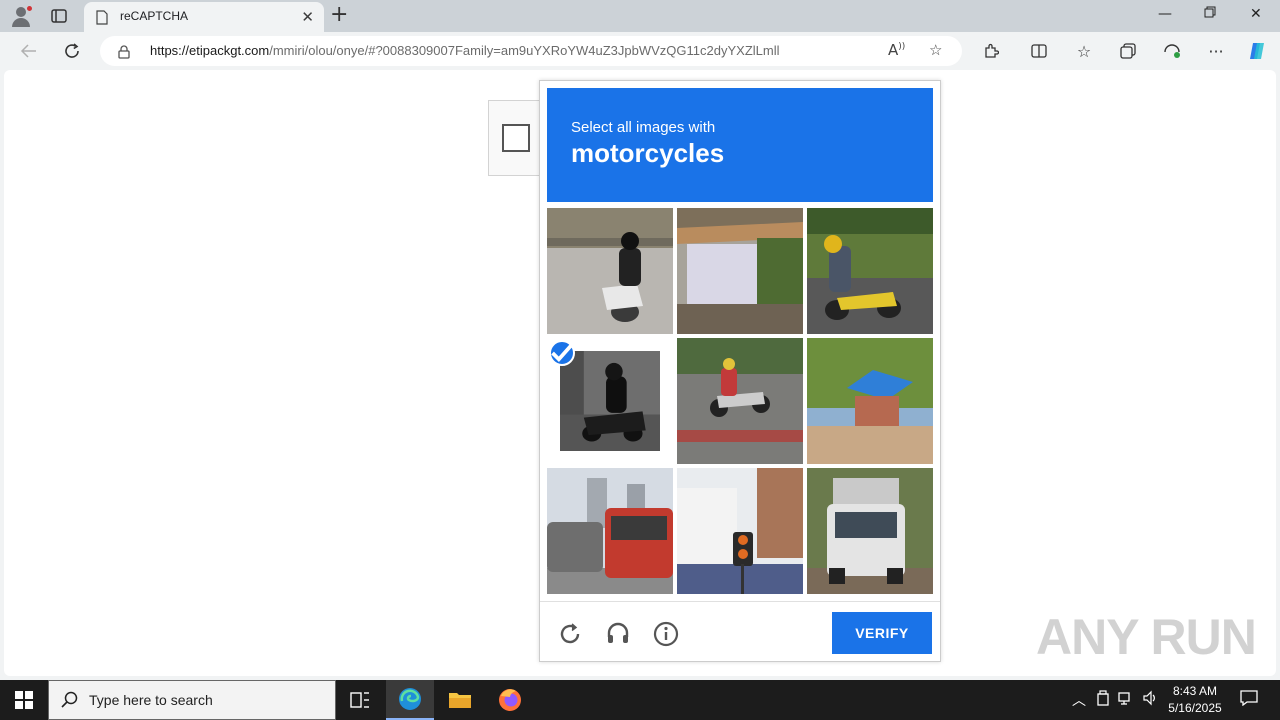  Describe the element at coordinates (460, 700) in the screenshot. I see `file-explorer-icon` at that location.